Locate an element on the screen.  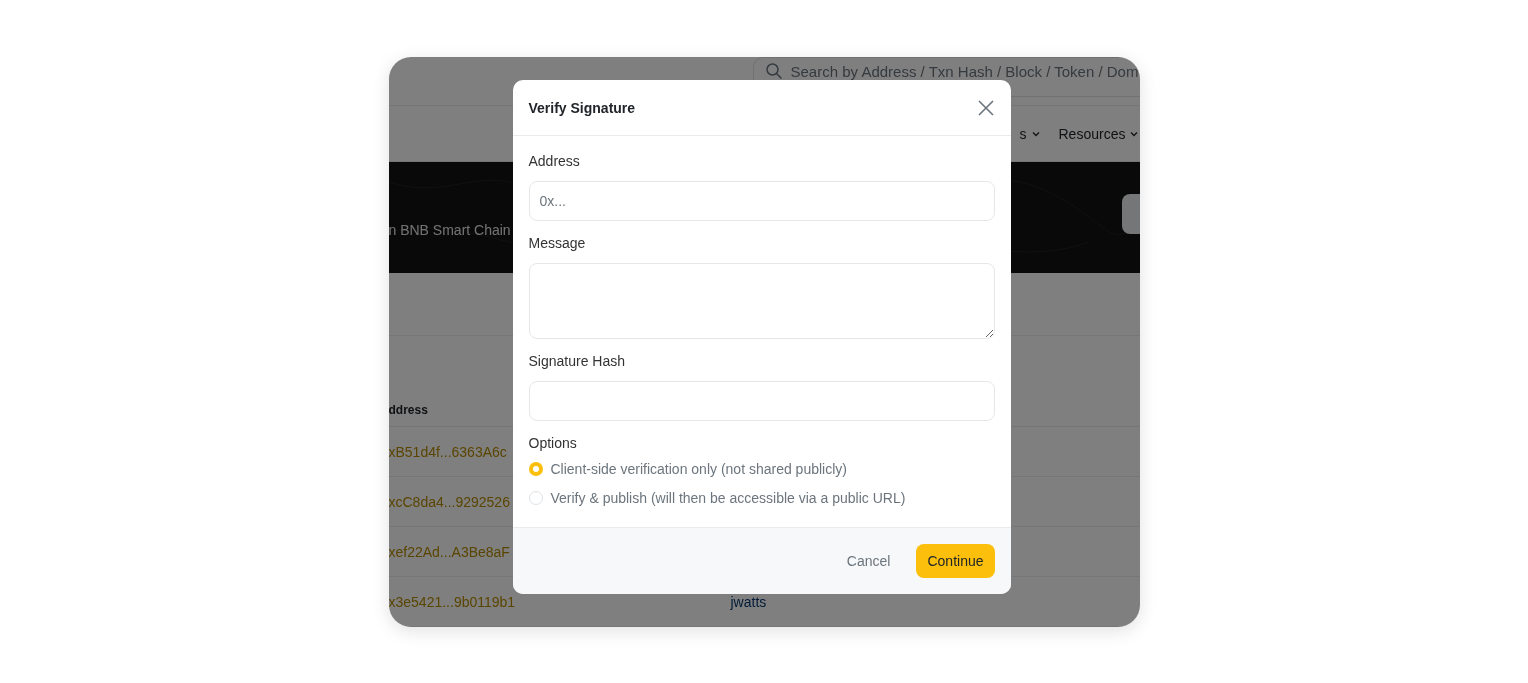
address-link: x3e5421...9b0119b1 is located at coordinates (559, 601).